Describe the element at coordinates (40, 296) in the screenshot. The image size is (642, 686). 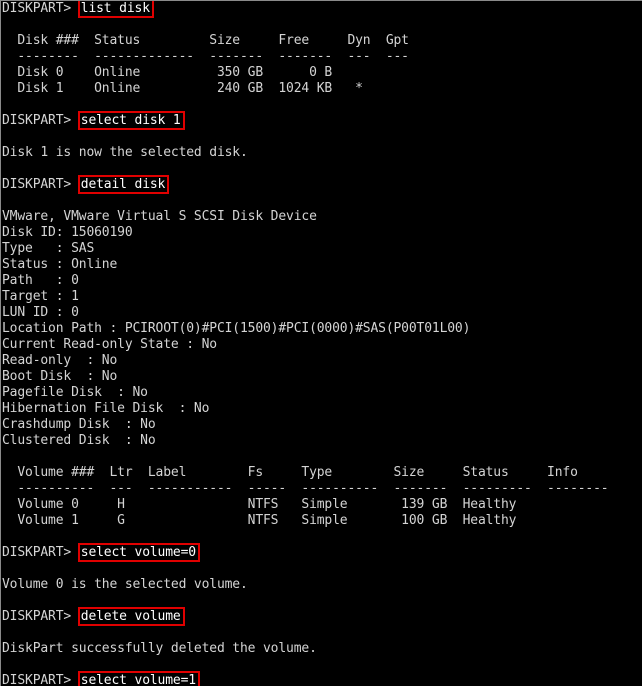
I see `console-output-line: Target : 1` at that location.